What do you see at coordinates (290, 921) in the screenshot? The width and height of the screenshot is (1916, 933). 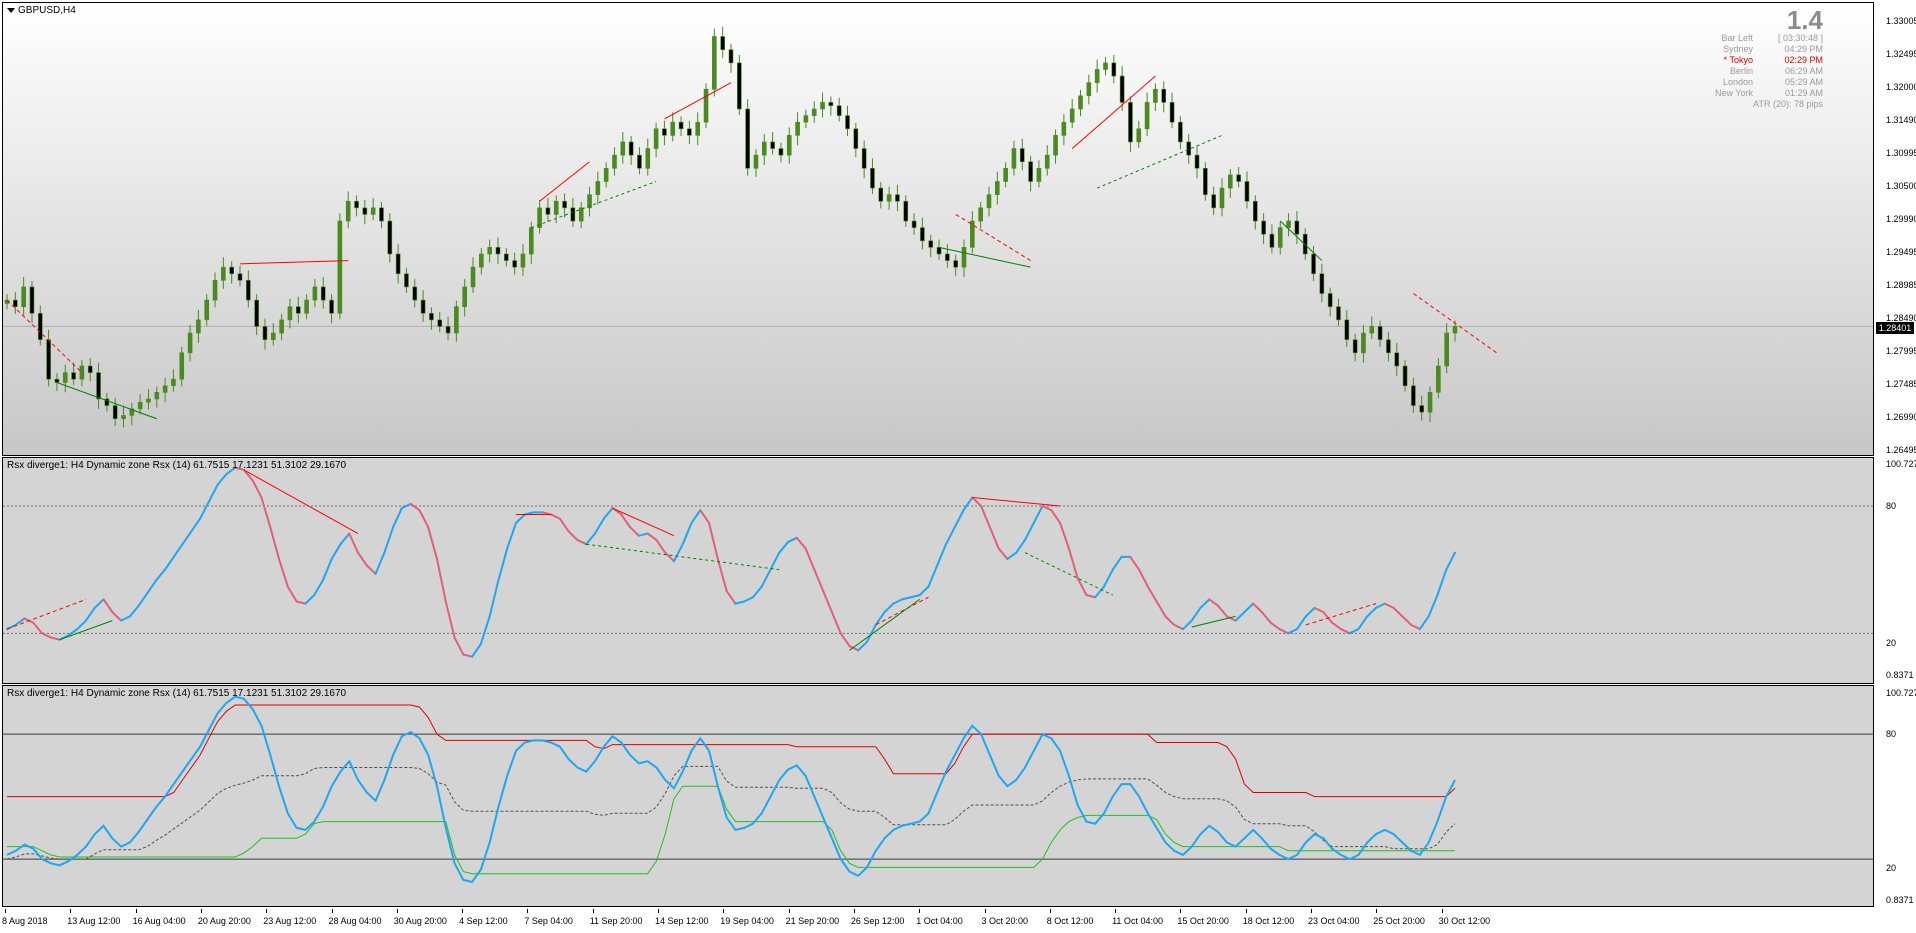 I see `time-label: 23 Aug 12:00` at bounding box center [290, 921].